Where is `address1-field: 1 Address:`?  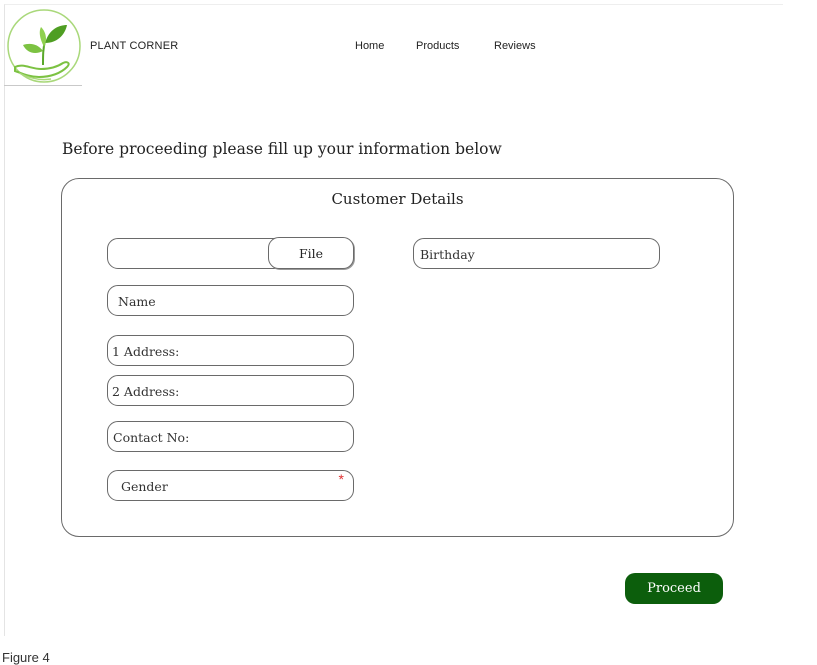 address1-field: 1 Address: is located at coordinates (230, 350).